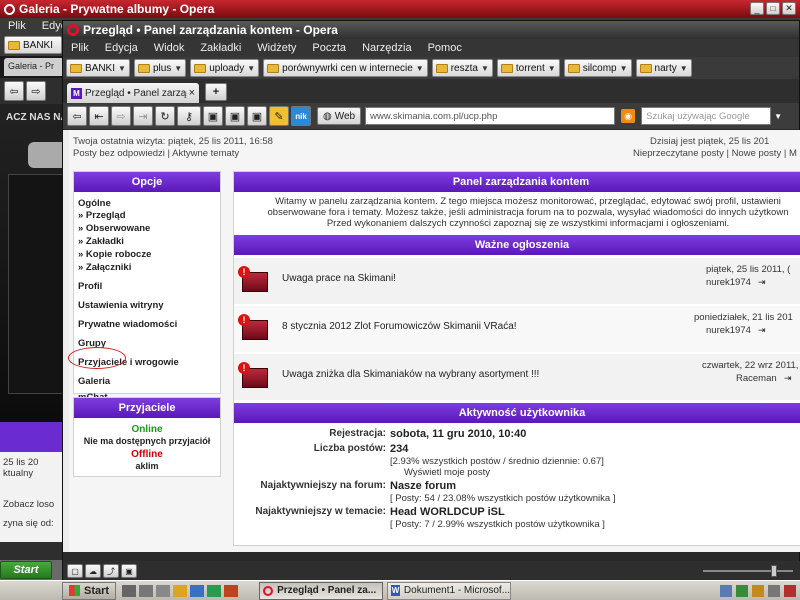 Image resolution: width=800 pixels, height=600 pixels. I want to click on web-badge: ◍ Web, so click(339, 116).